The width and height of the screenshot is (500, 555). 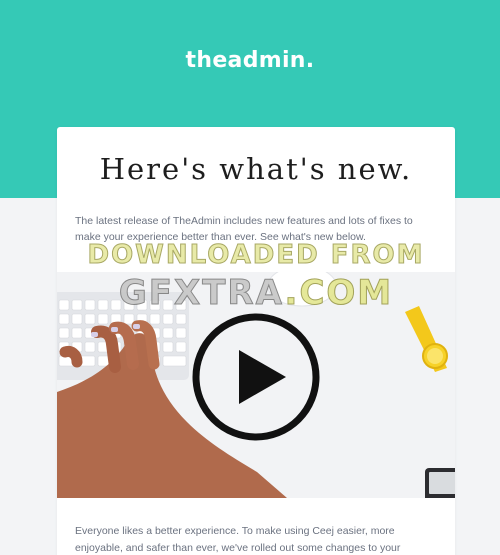 I want to click on phone-illustration, so click(x=440, y=483).